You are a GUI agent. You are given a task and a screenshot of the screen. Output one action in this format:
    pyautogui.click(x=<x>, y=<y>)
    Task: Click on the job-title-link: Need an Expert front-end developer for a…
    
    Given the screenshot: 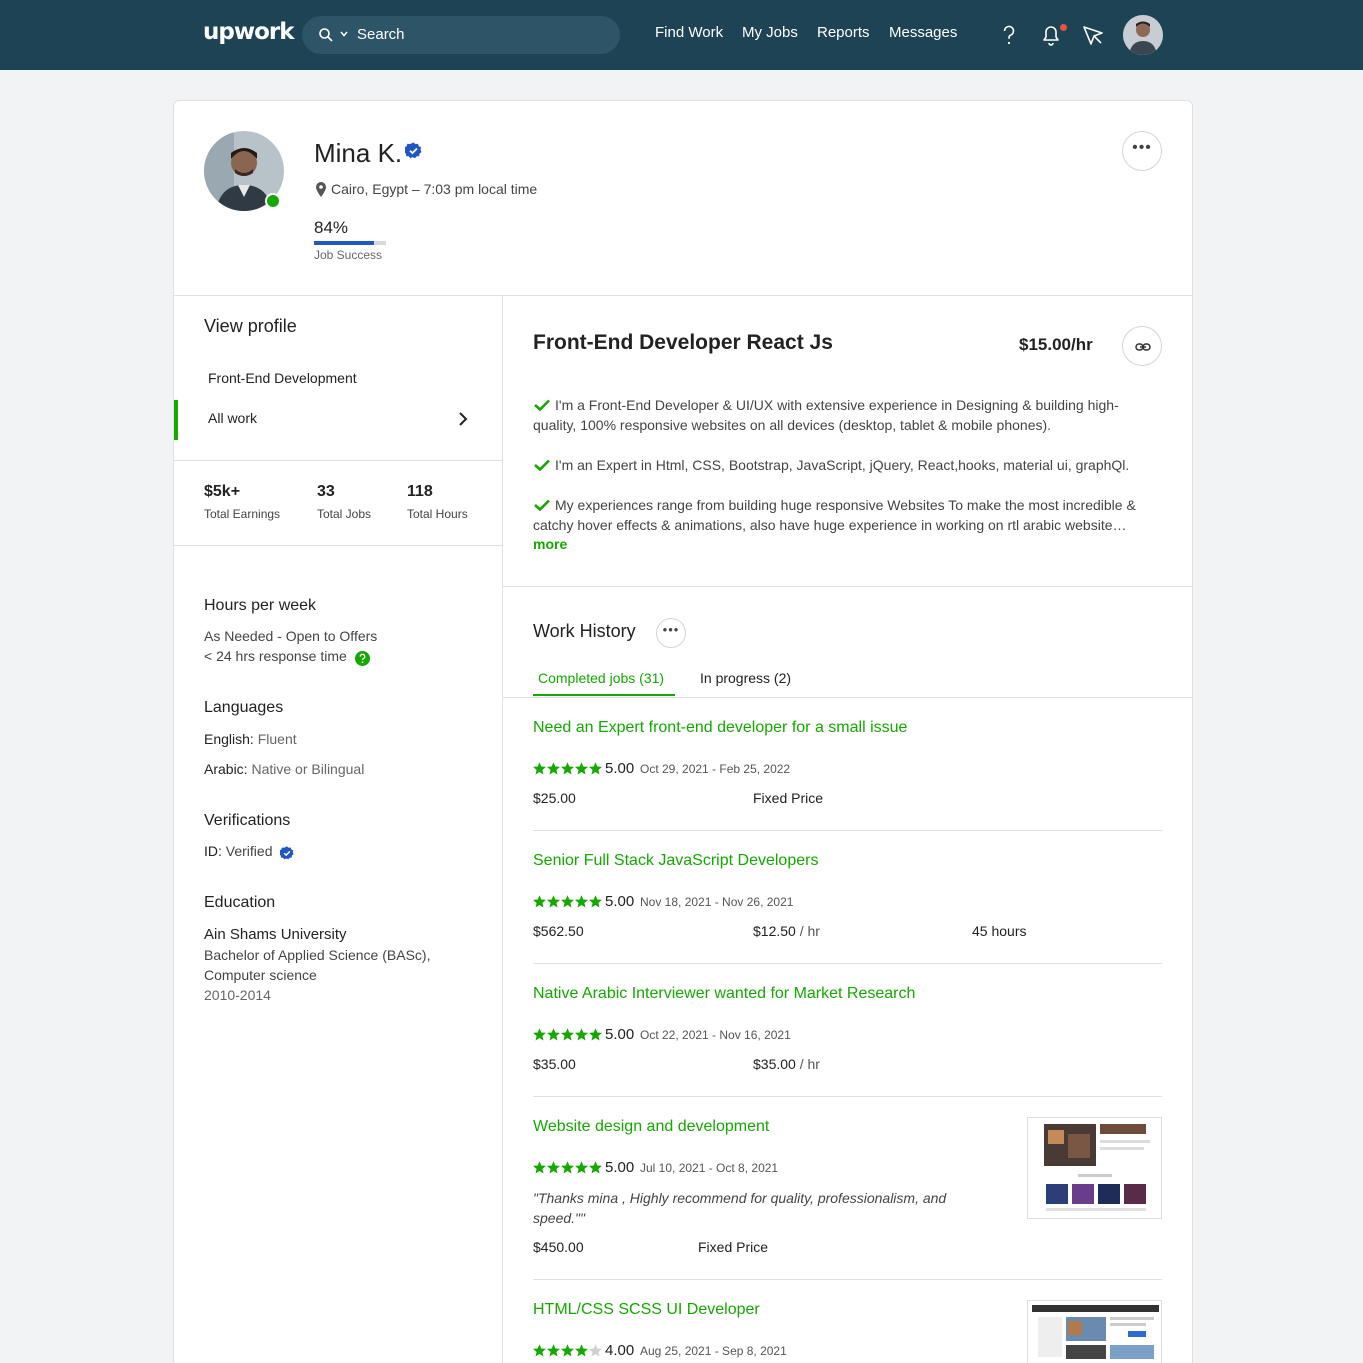 What is the action you would take?
    pyautogui.click(x=720, y=728)
    